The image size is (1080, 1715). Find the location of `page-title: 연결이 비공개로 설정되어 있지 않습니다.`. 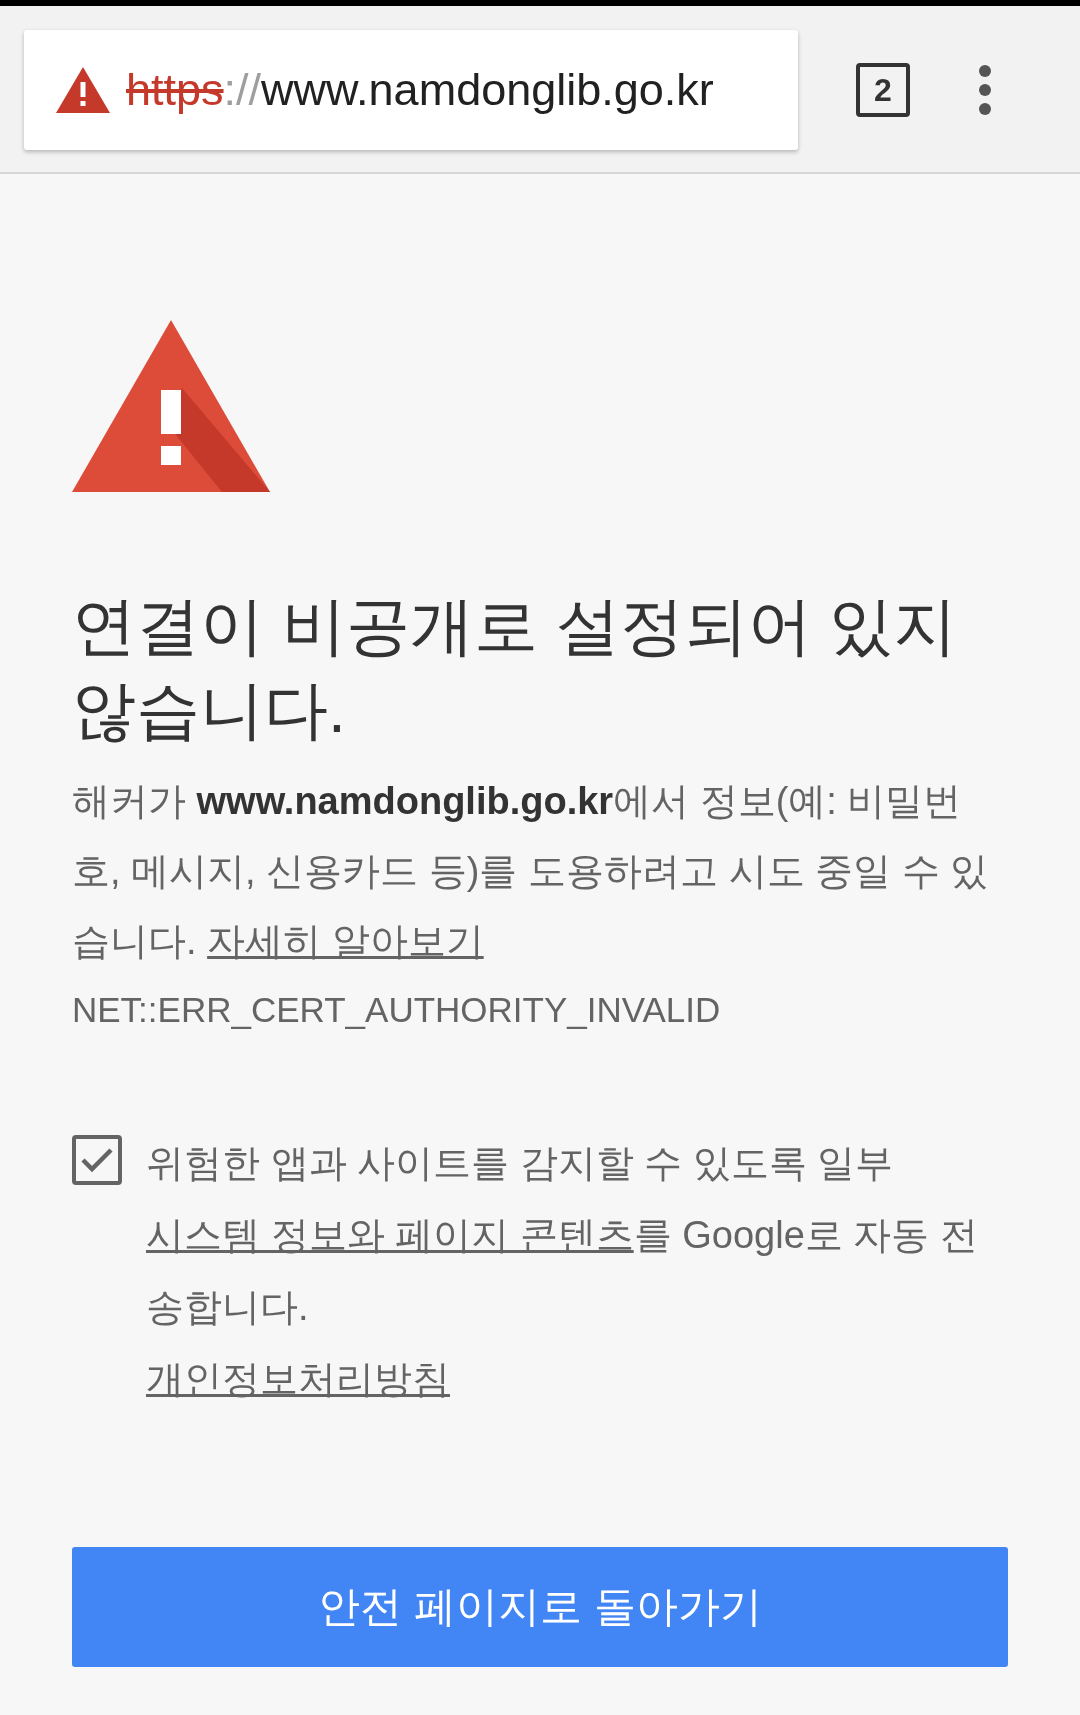

page-title: 연결이 비공개로 설정되어 있지 않습니다. is located at coordinates (515, 668).